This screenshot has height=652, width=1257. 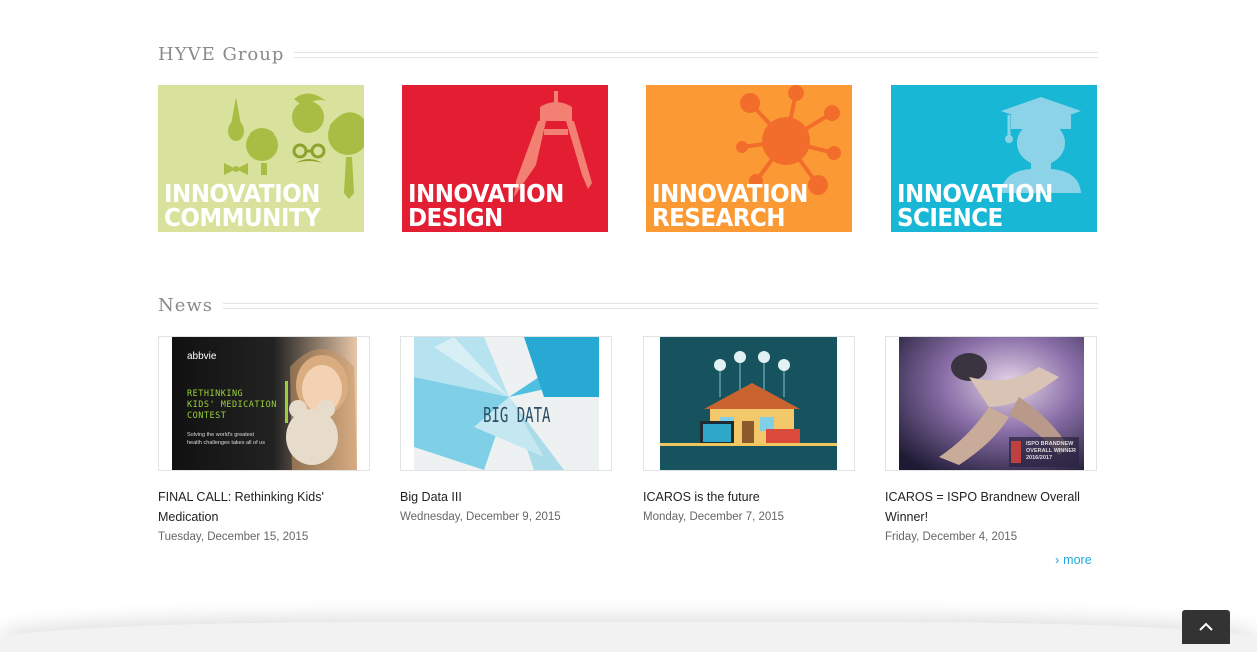 I want to click on news-title-link: ICAROS is the future, so click(x=749, y=497).